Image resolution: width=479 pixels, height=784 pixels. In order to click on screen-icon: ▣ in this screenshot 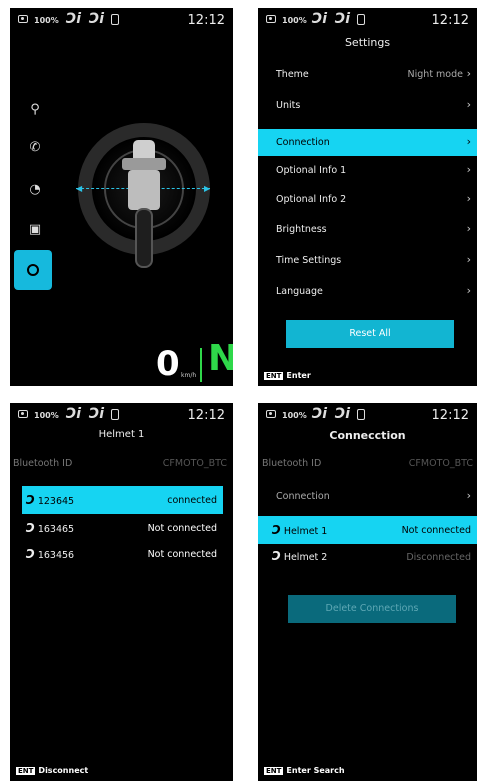, I will do `click(35, 229)`.